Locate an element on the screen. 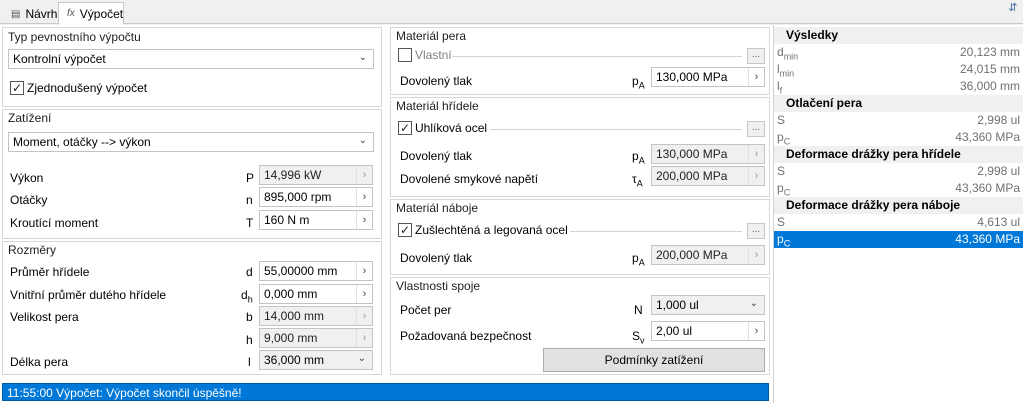 This screenshot has width=1023, height=403. pocet-per-label: Počet per is located at coordinates (426, 310).